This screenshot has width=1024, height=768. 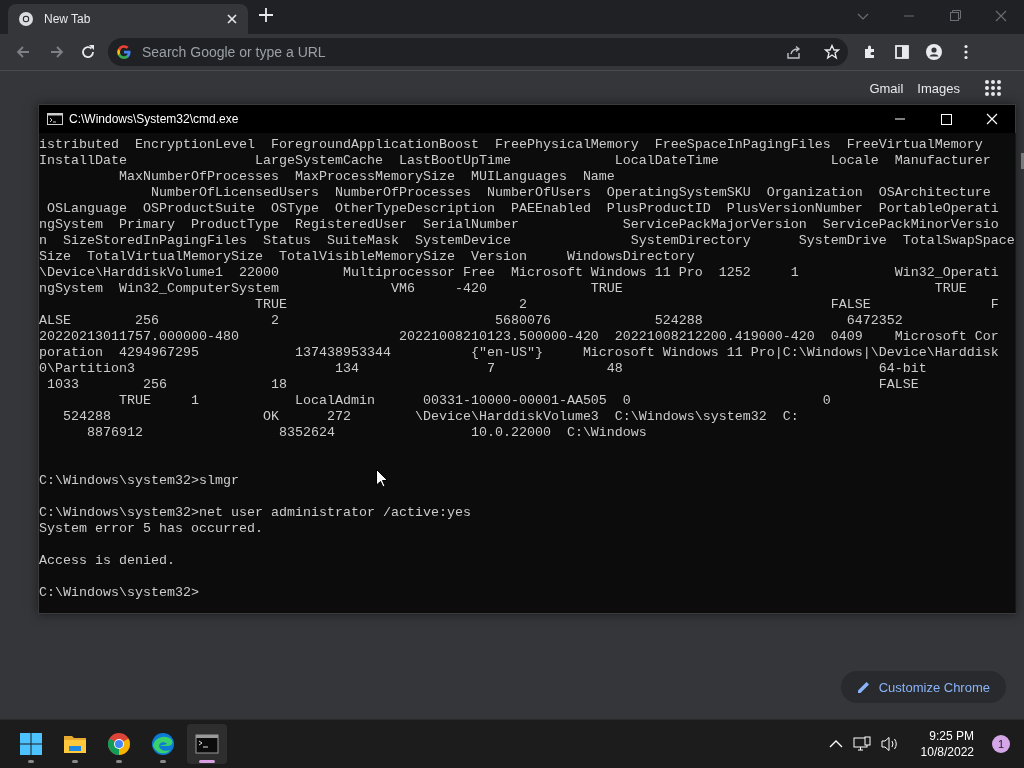 What do you see at coordinates (163, 744) in the screenshot?
I see `edge-logo-icon` at bounding box center [163, 744].